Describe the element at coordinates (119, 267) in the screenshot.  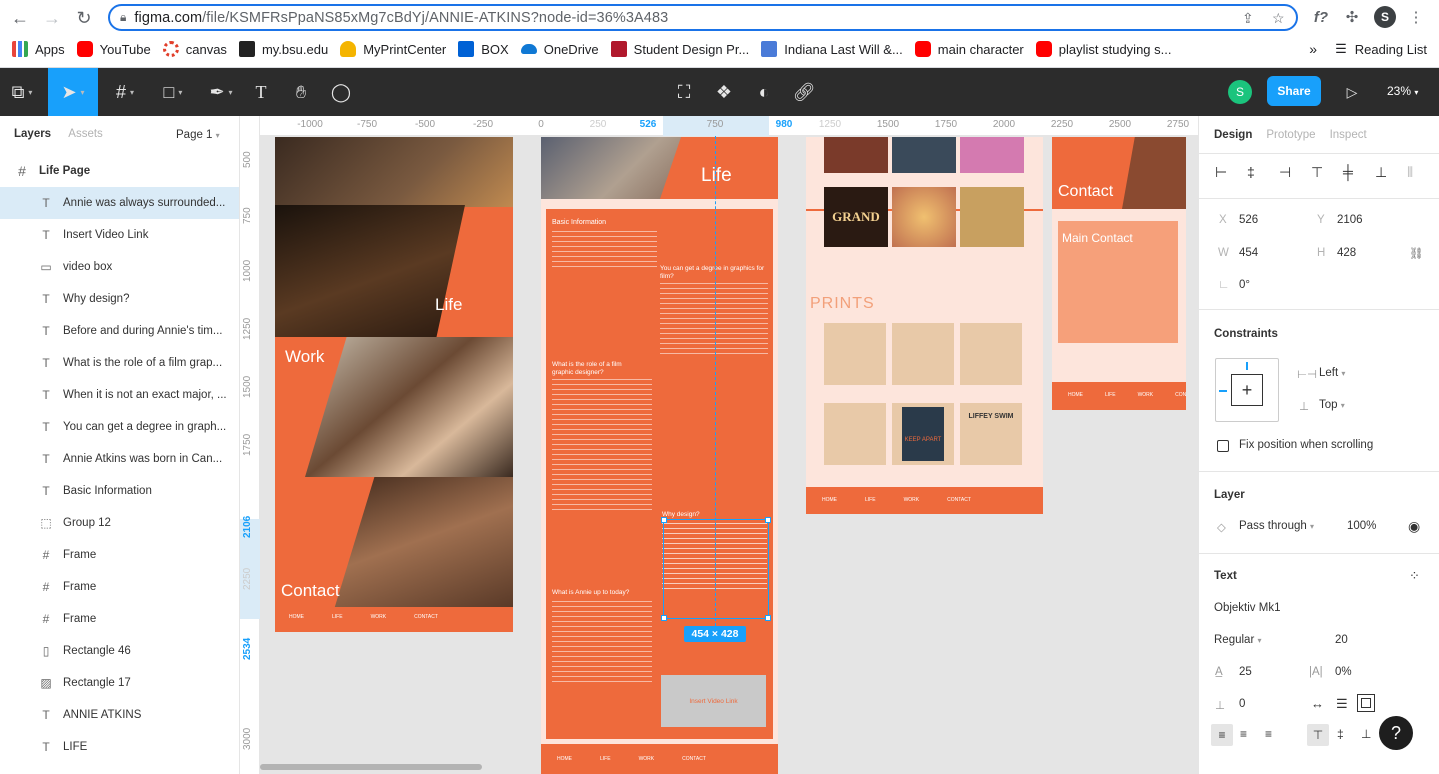
I see `layer-row: ▭ video box` at that location.